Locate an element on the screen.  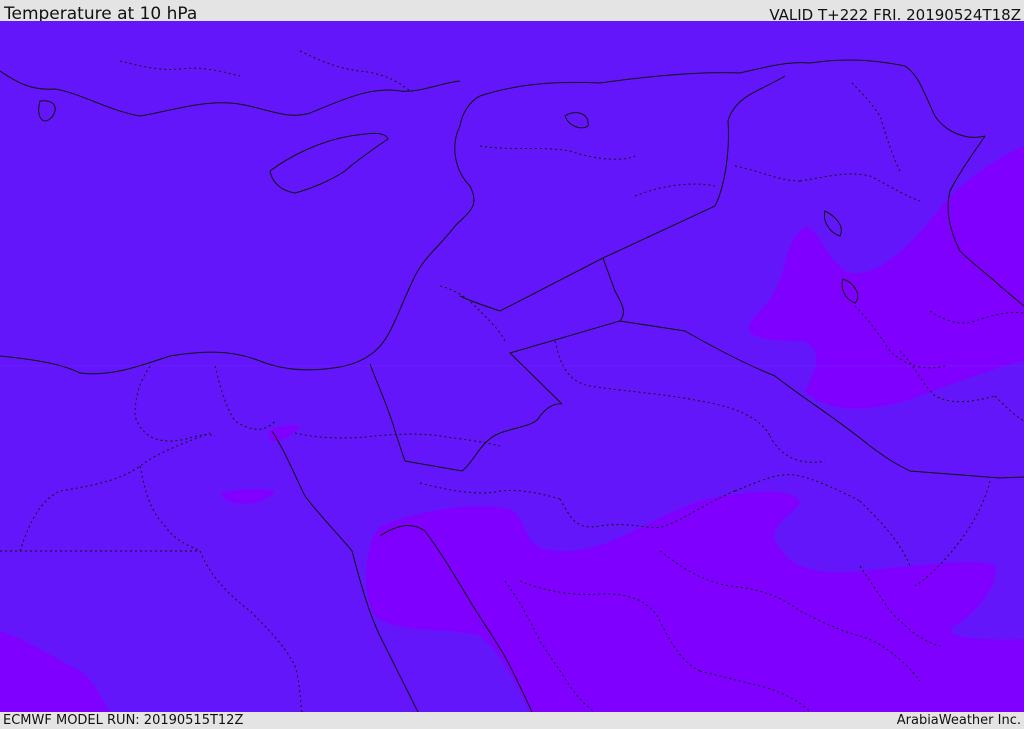
credit-label: ArabiaWeather Inc. is located at coordinates (958, 720).